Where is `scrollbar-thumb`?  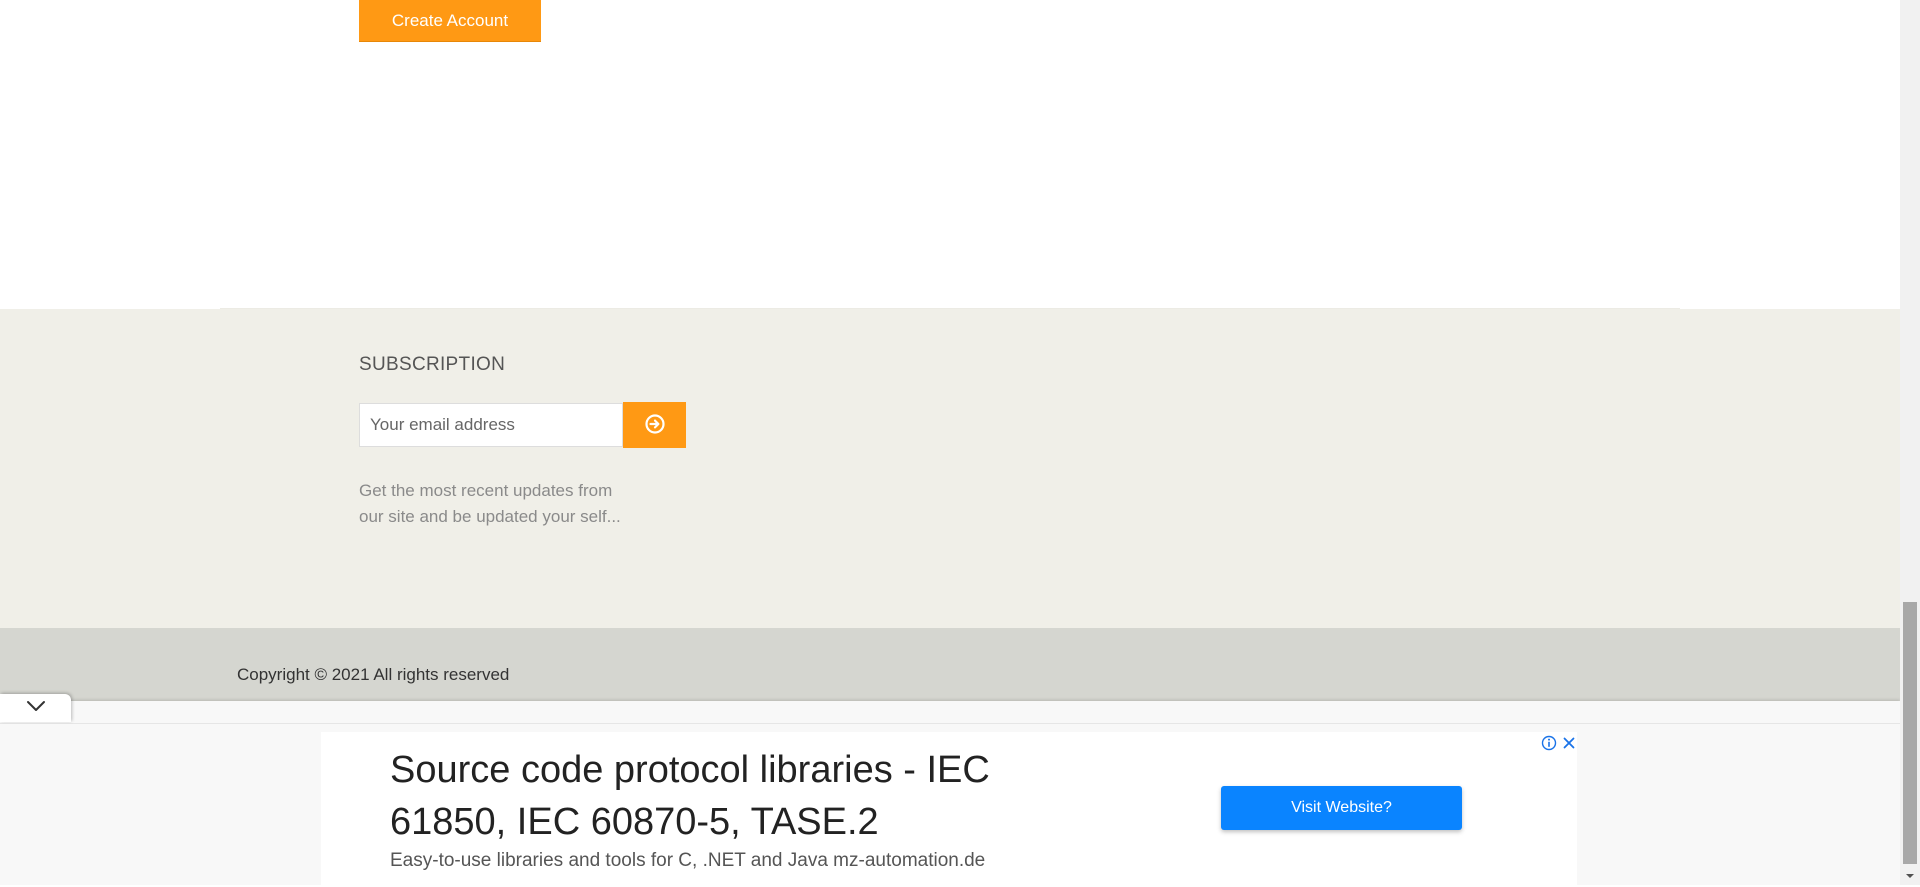
scrollbar-thumb is located at coordinates (1910, 733).